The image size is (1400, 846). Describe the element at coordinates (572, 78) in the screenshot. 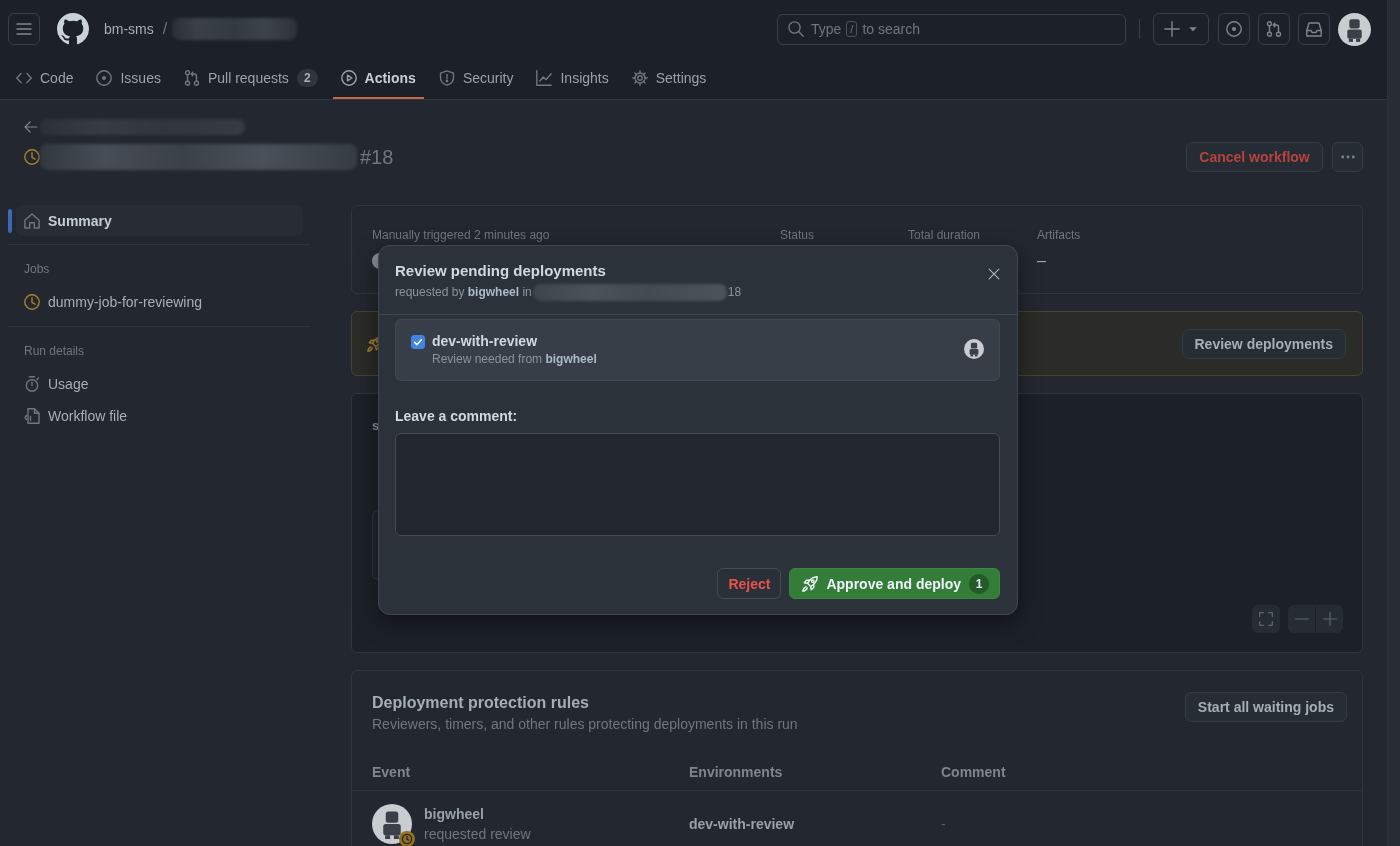

I see `nav-tab: Insights` at that location.